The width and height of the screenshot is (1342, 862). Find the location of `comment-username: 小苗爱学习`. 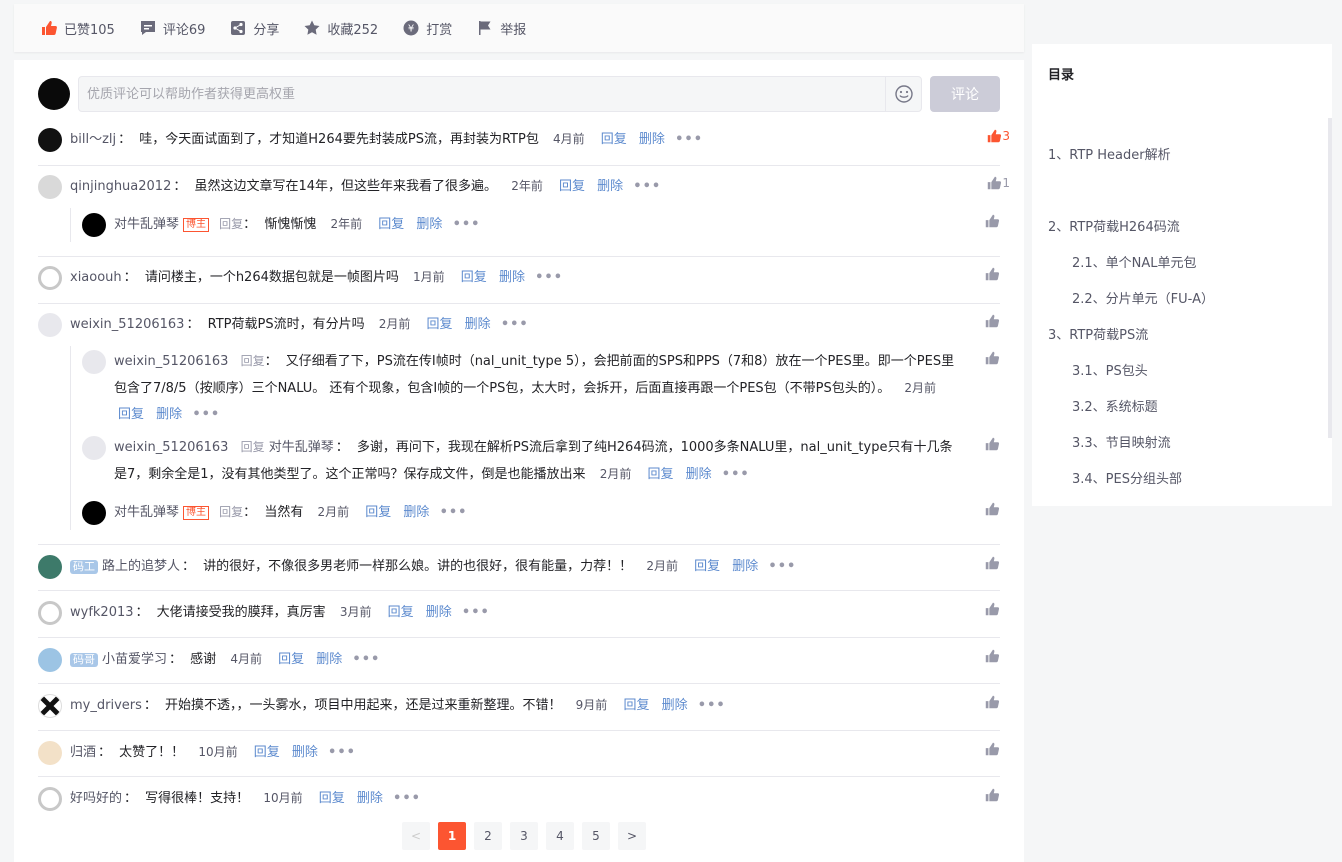

comment-username: 小苗爱学习 is located at coordinates (134, 659).